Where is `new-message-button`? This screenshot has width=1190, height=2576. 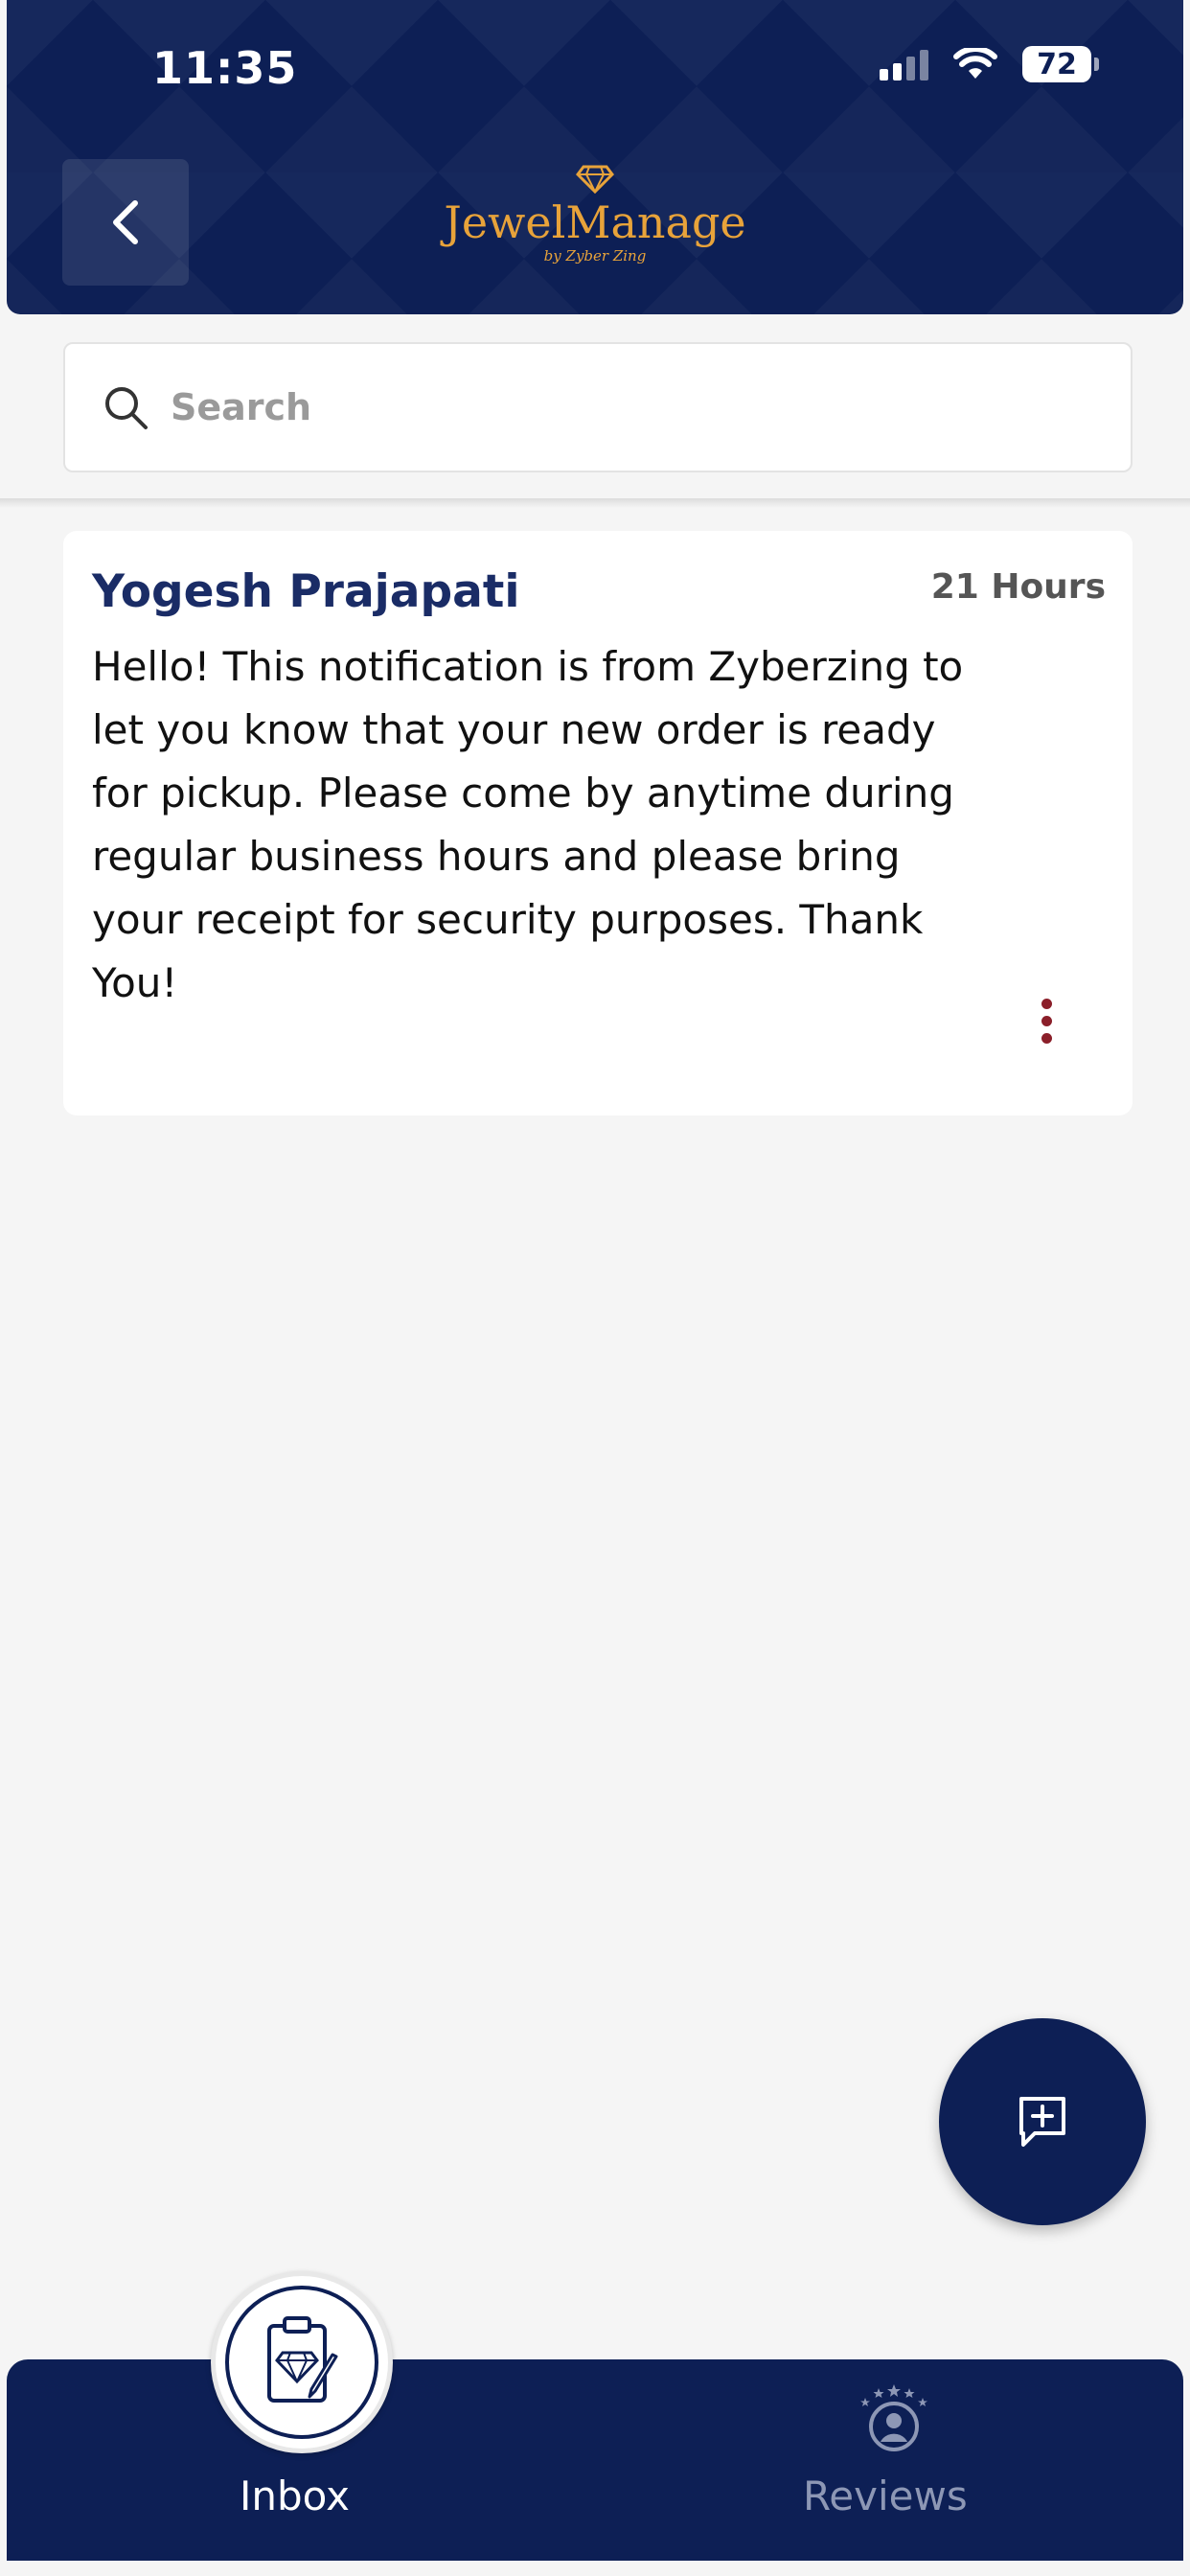 new-message-button is located at coordinates (1042, 2121).